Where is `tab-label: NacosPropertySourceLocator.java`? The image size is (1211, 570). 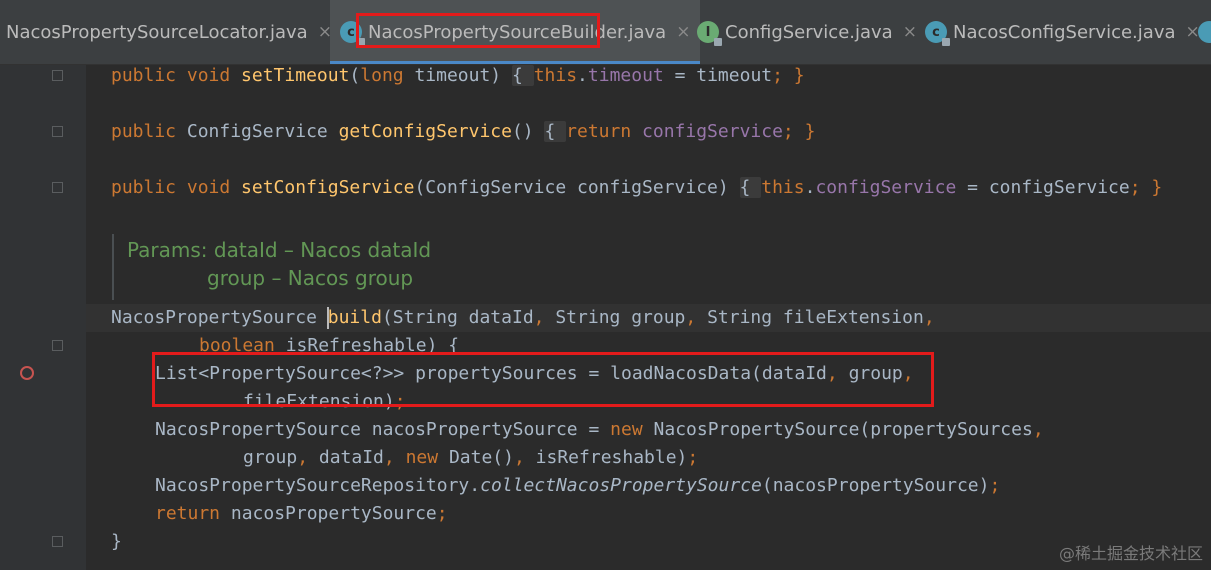 tab-label: NacosPropertySourceLocator.java is located at coordinates (157, 32).